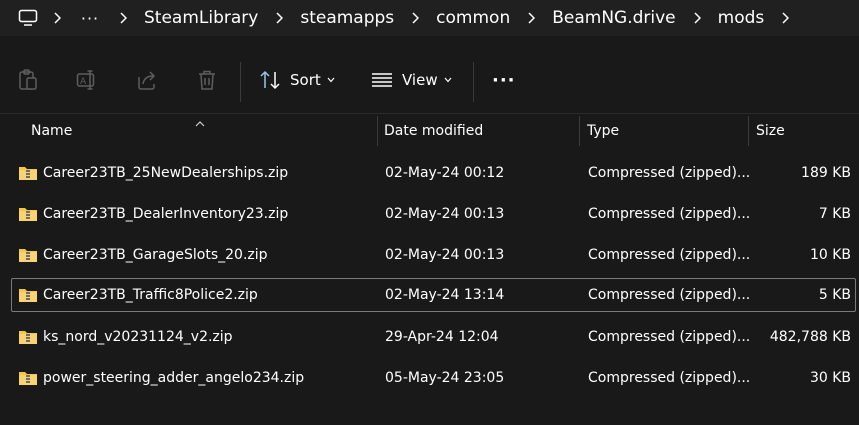 The width and height of the screenshot is (859, 425). I want to click on column-header-name: Name, so click(51, 131).